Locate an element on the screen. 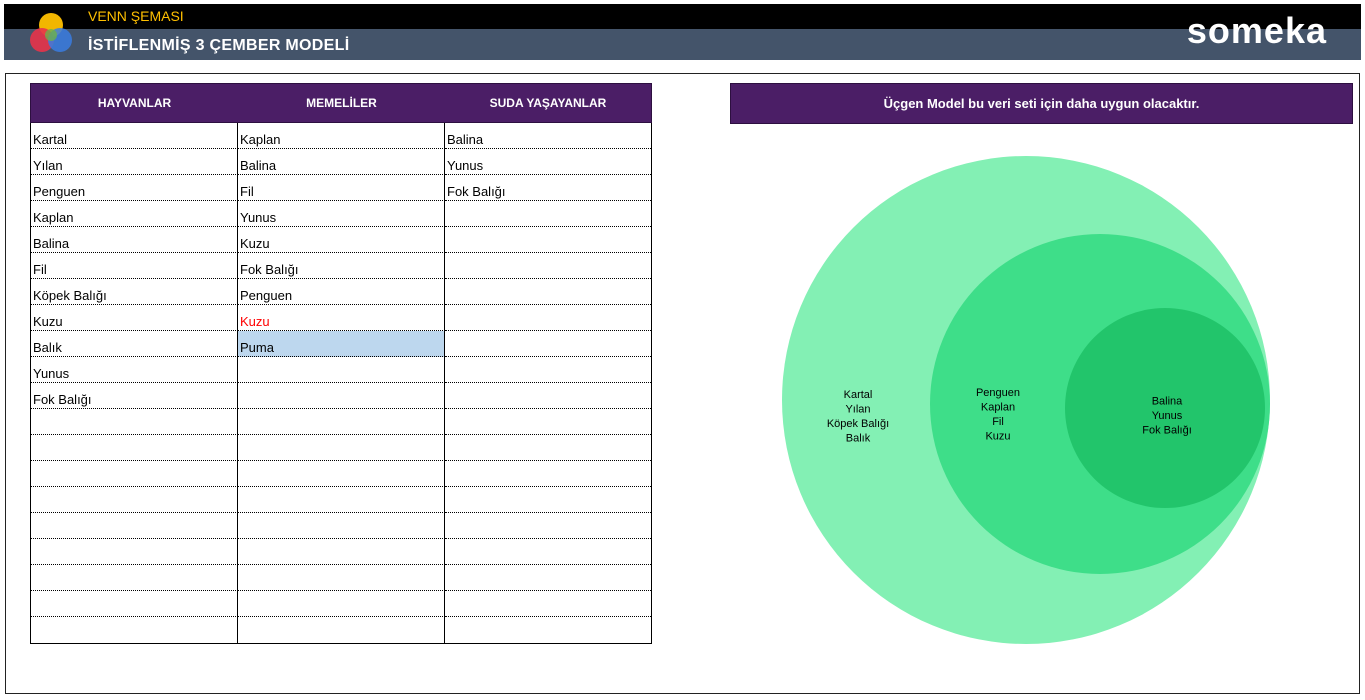 The height and width of the screenshot is (700, 1365). table-cell: Balık is located at coordinates (134, 344).